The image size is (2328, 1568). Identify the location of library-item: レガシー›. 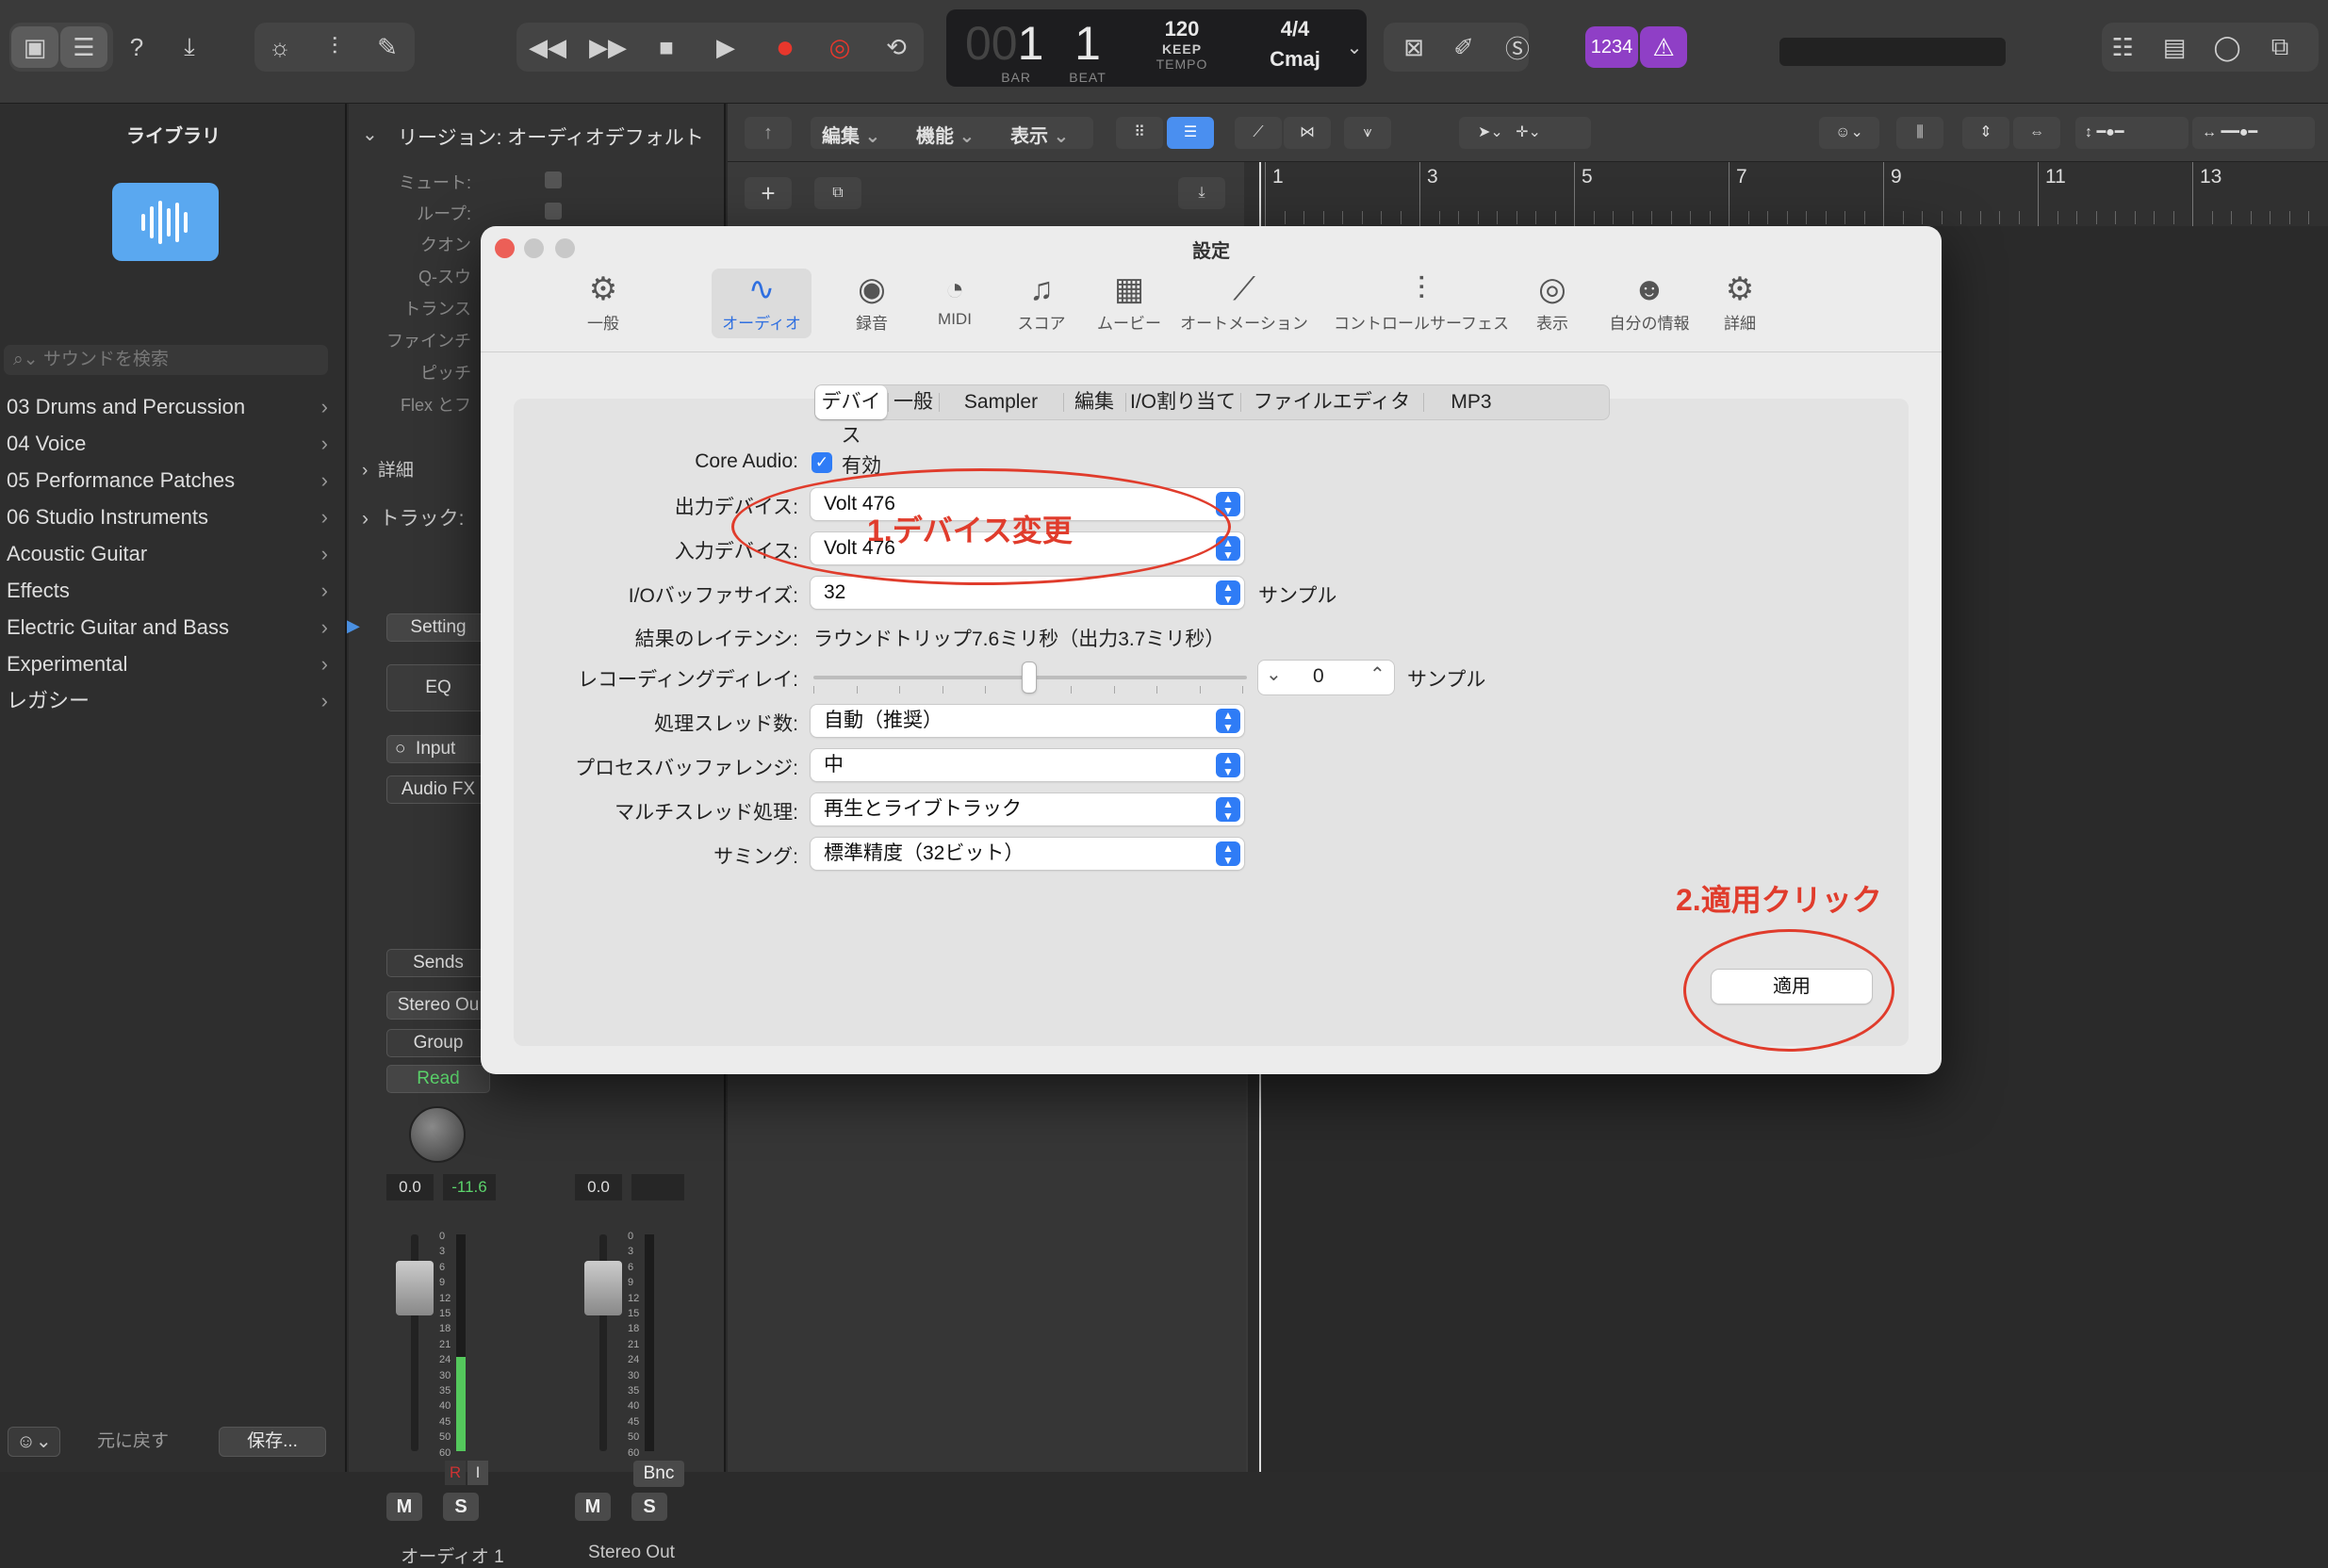
(169, 701).